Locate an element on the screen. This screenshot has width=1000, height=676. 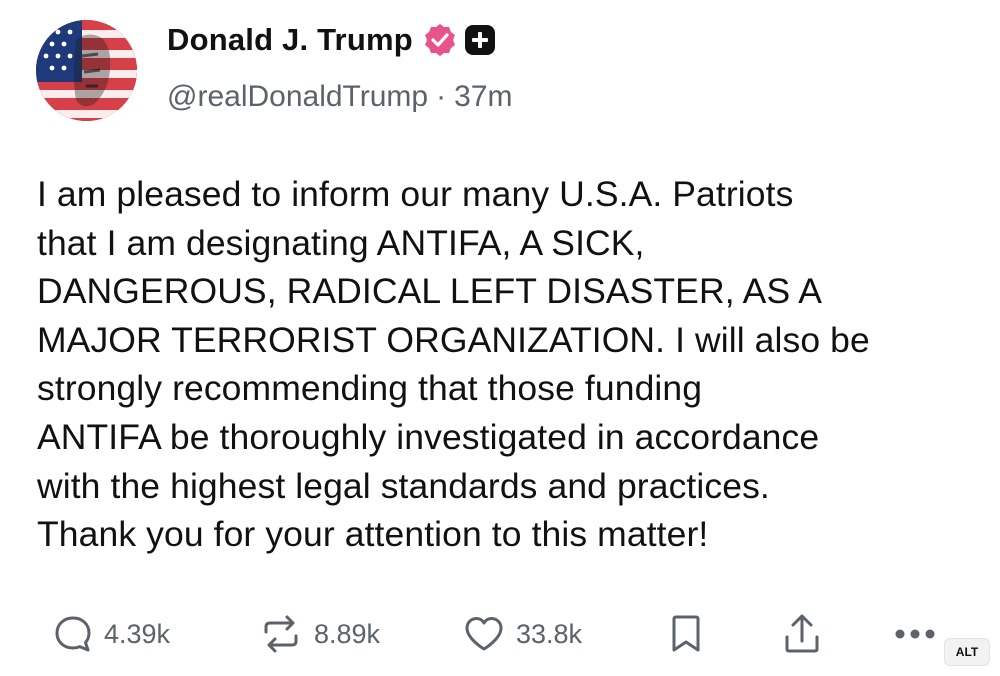
share-upload-icon is located at coordinates (802, 633).